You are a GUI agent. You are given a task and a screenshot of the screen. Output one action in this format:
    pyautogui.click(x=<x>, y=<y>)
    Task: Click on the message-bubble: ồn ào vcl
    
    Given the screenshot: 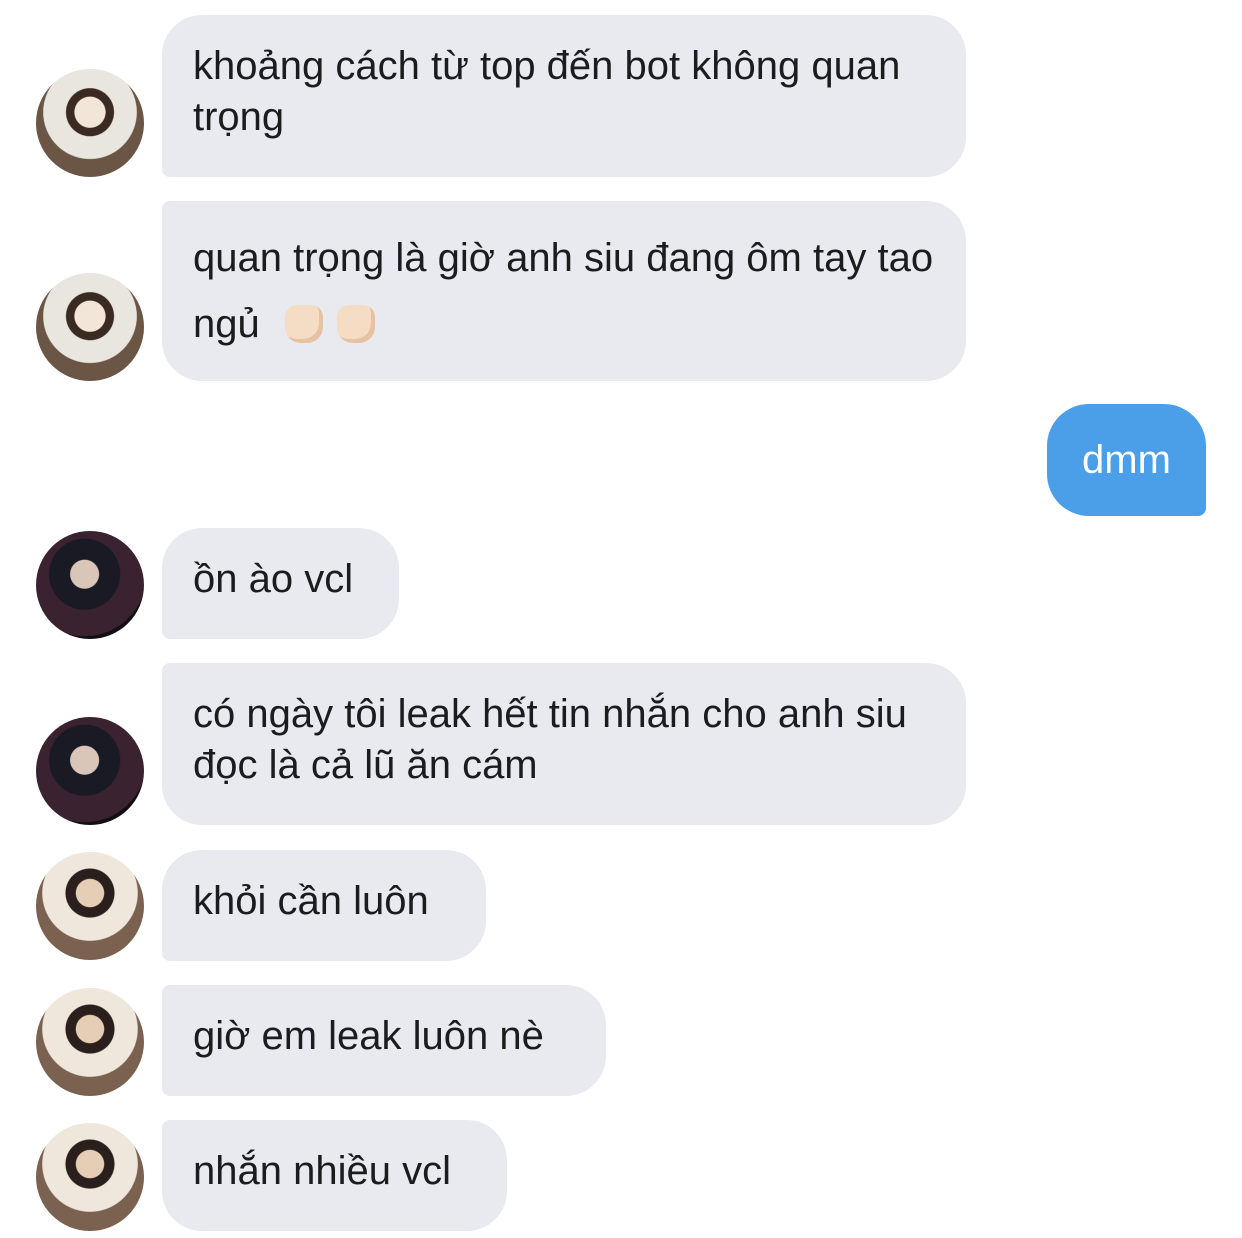 What is the action you would take?
    pyautogui.click(x=280, y=583)
    